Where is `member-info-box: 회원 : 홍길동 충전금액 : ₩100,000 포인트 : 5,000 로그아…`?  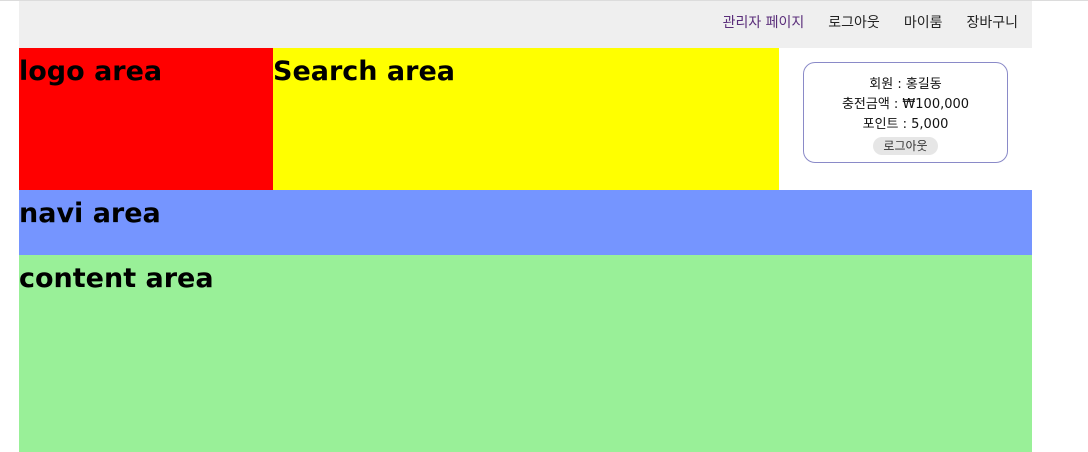
member-info-box: 회원 : 홍길동 충전금액 : ₩100,000 포인트 : 5,000 로그아… is located at coordinates (905, 112).